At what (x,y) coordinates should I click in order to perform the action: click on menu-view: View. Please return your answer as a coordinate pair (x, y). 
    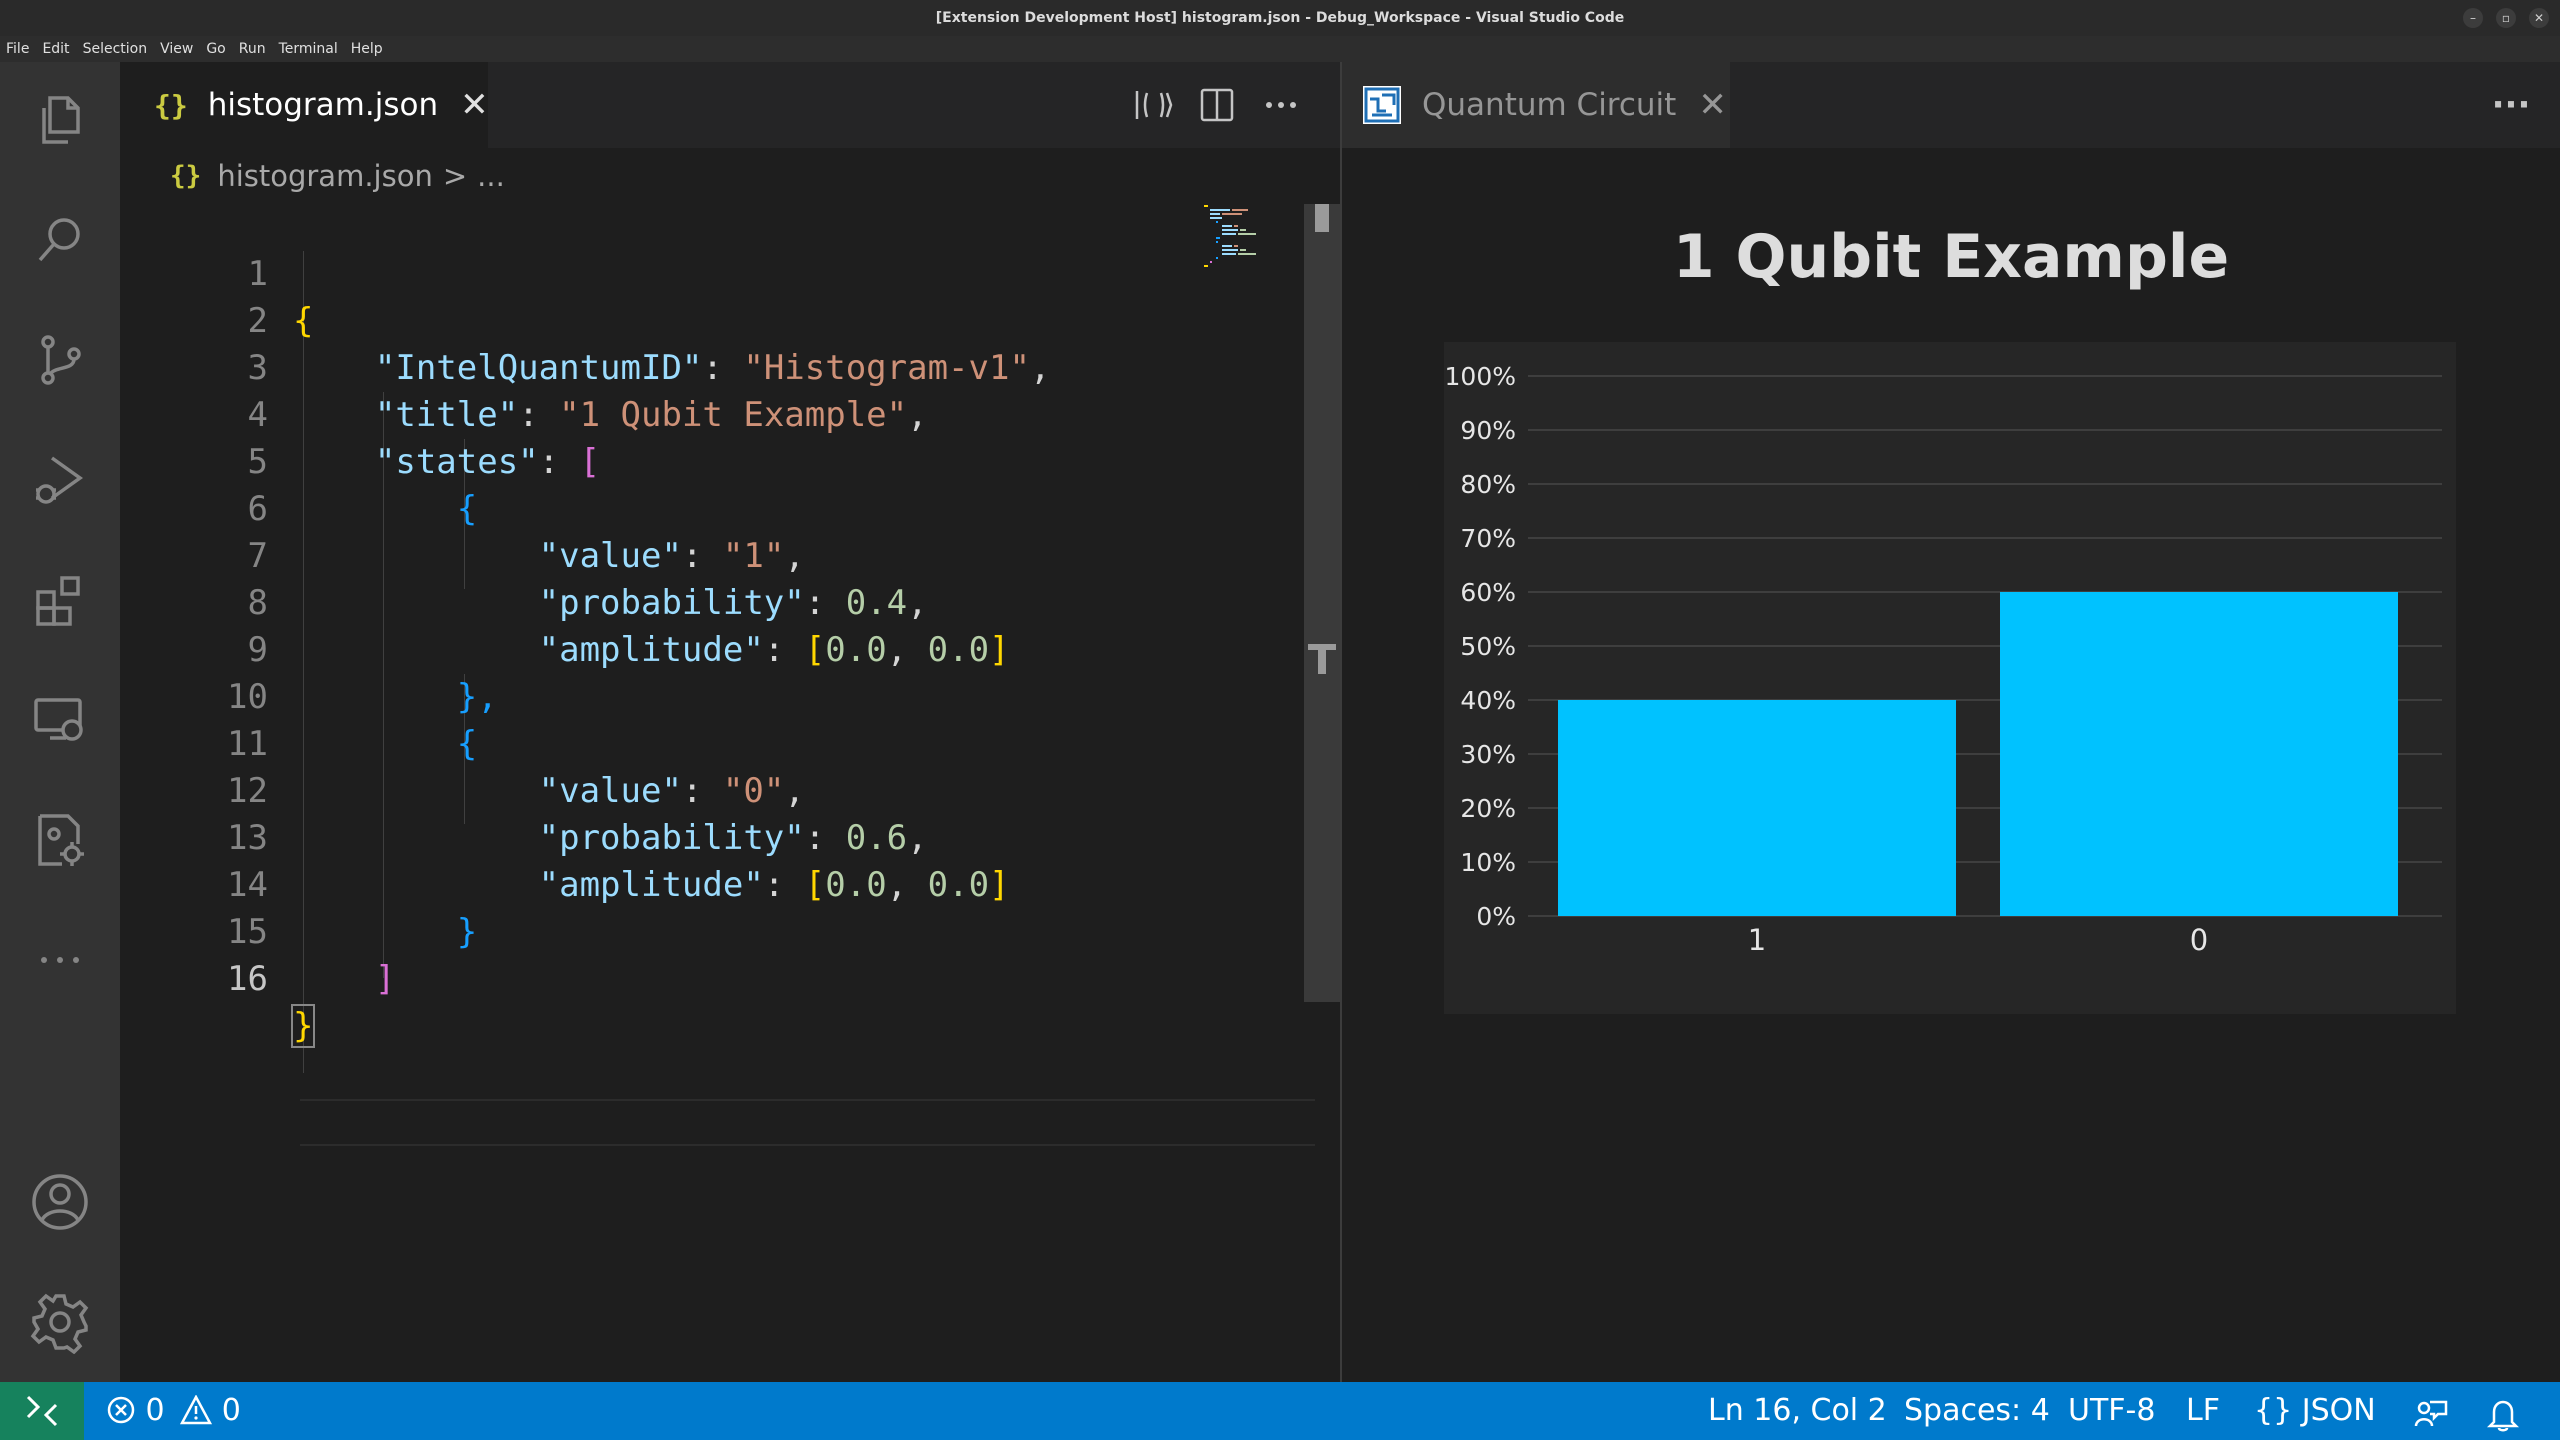
    Looking at the image, I should click on (176, 49).